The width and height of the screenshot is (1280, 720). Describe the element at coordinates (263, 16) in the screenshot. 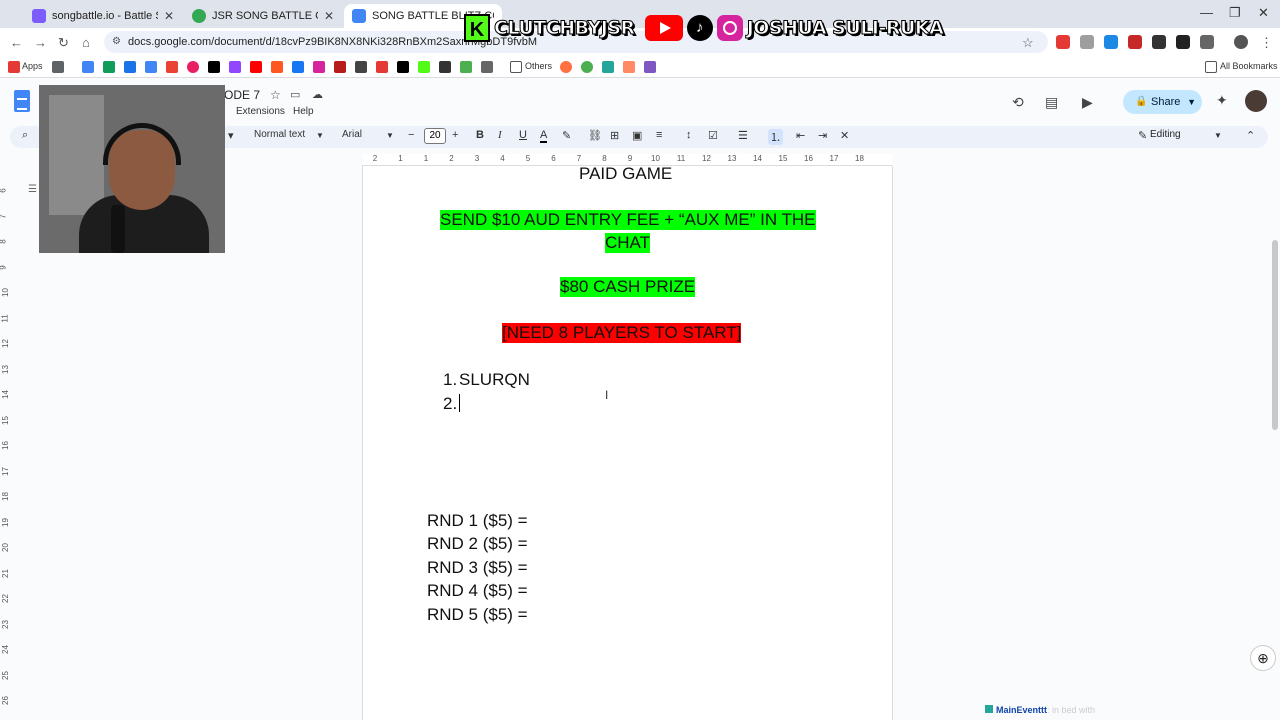

I see `tab-category: JSR SONG BATTLE CATEGORY ✕` at that location.